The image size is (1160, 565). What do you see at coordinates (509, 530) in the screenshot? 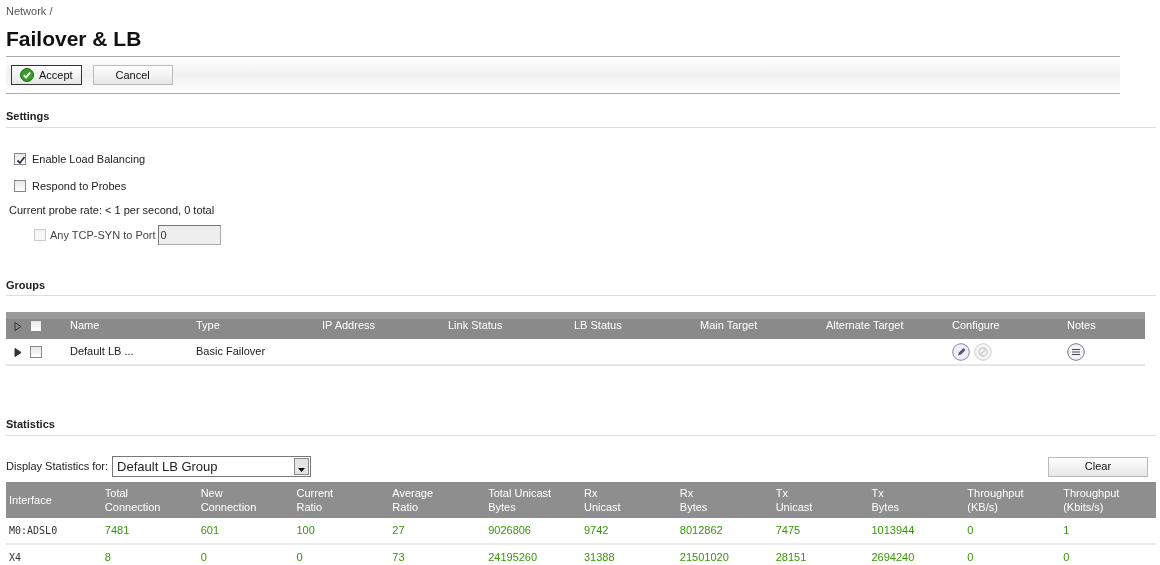
I see `table-cell-text: 9026806` at bounding box center [509, 530].